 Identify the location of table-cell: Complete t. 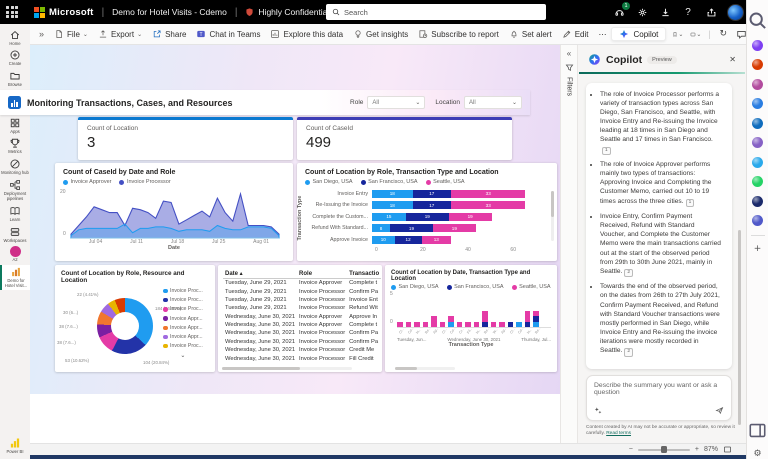
(363, 325).